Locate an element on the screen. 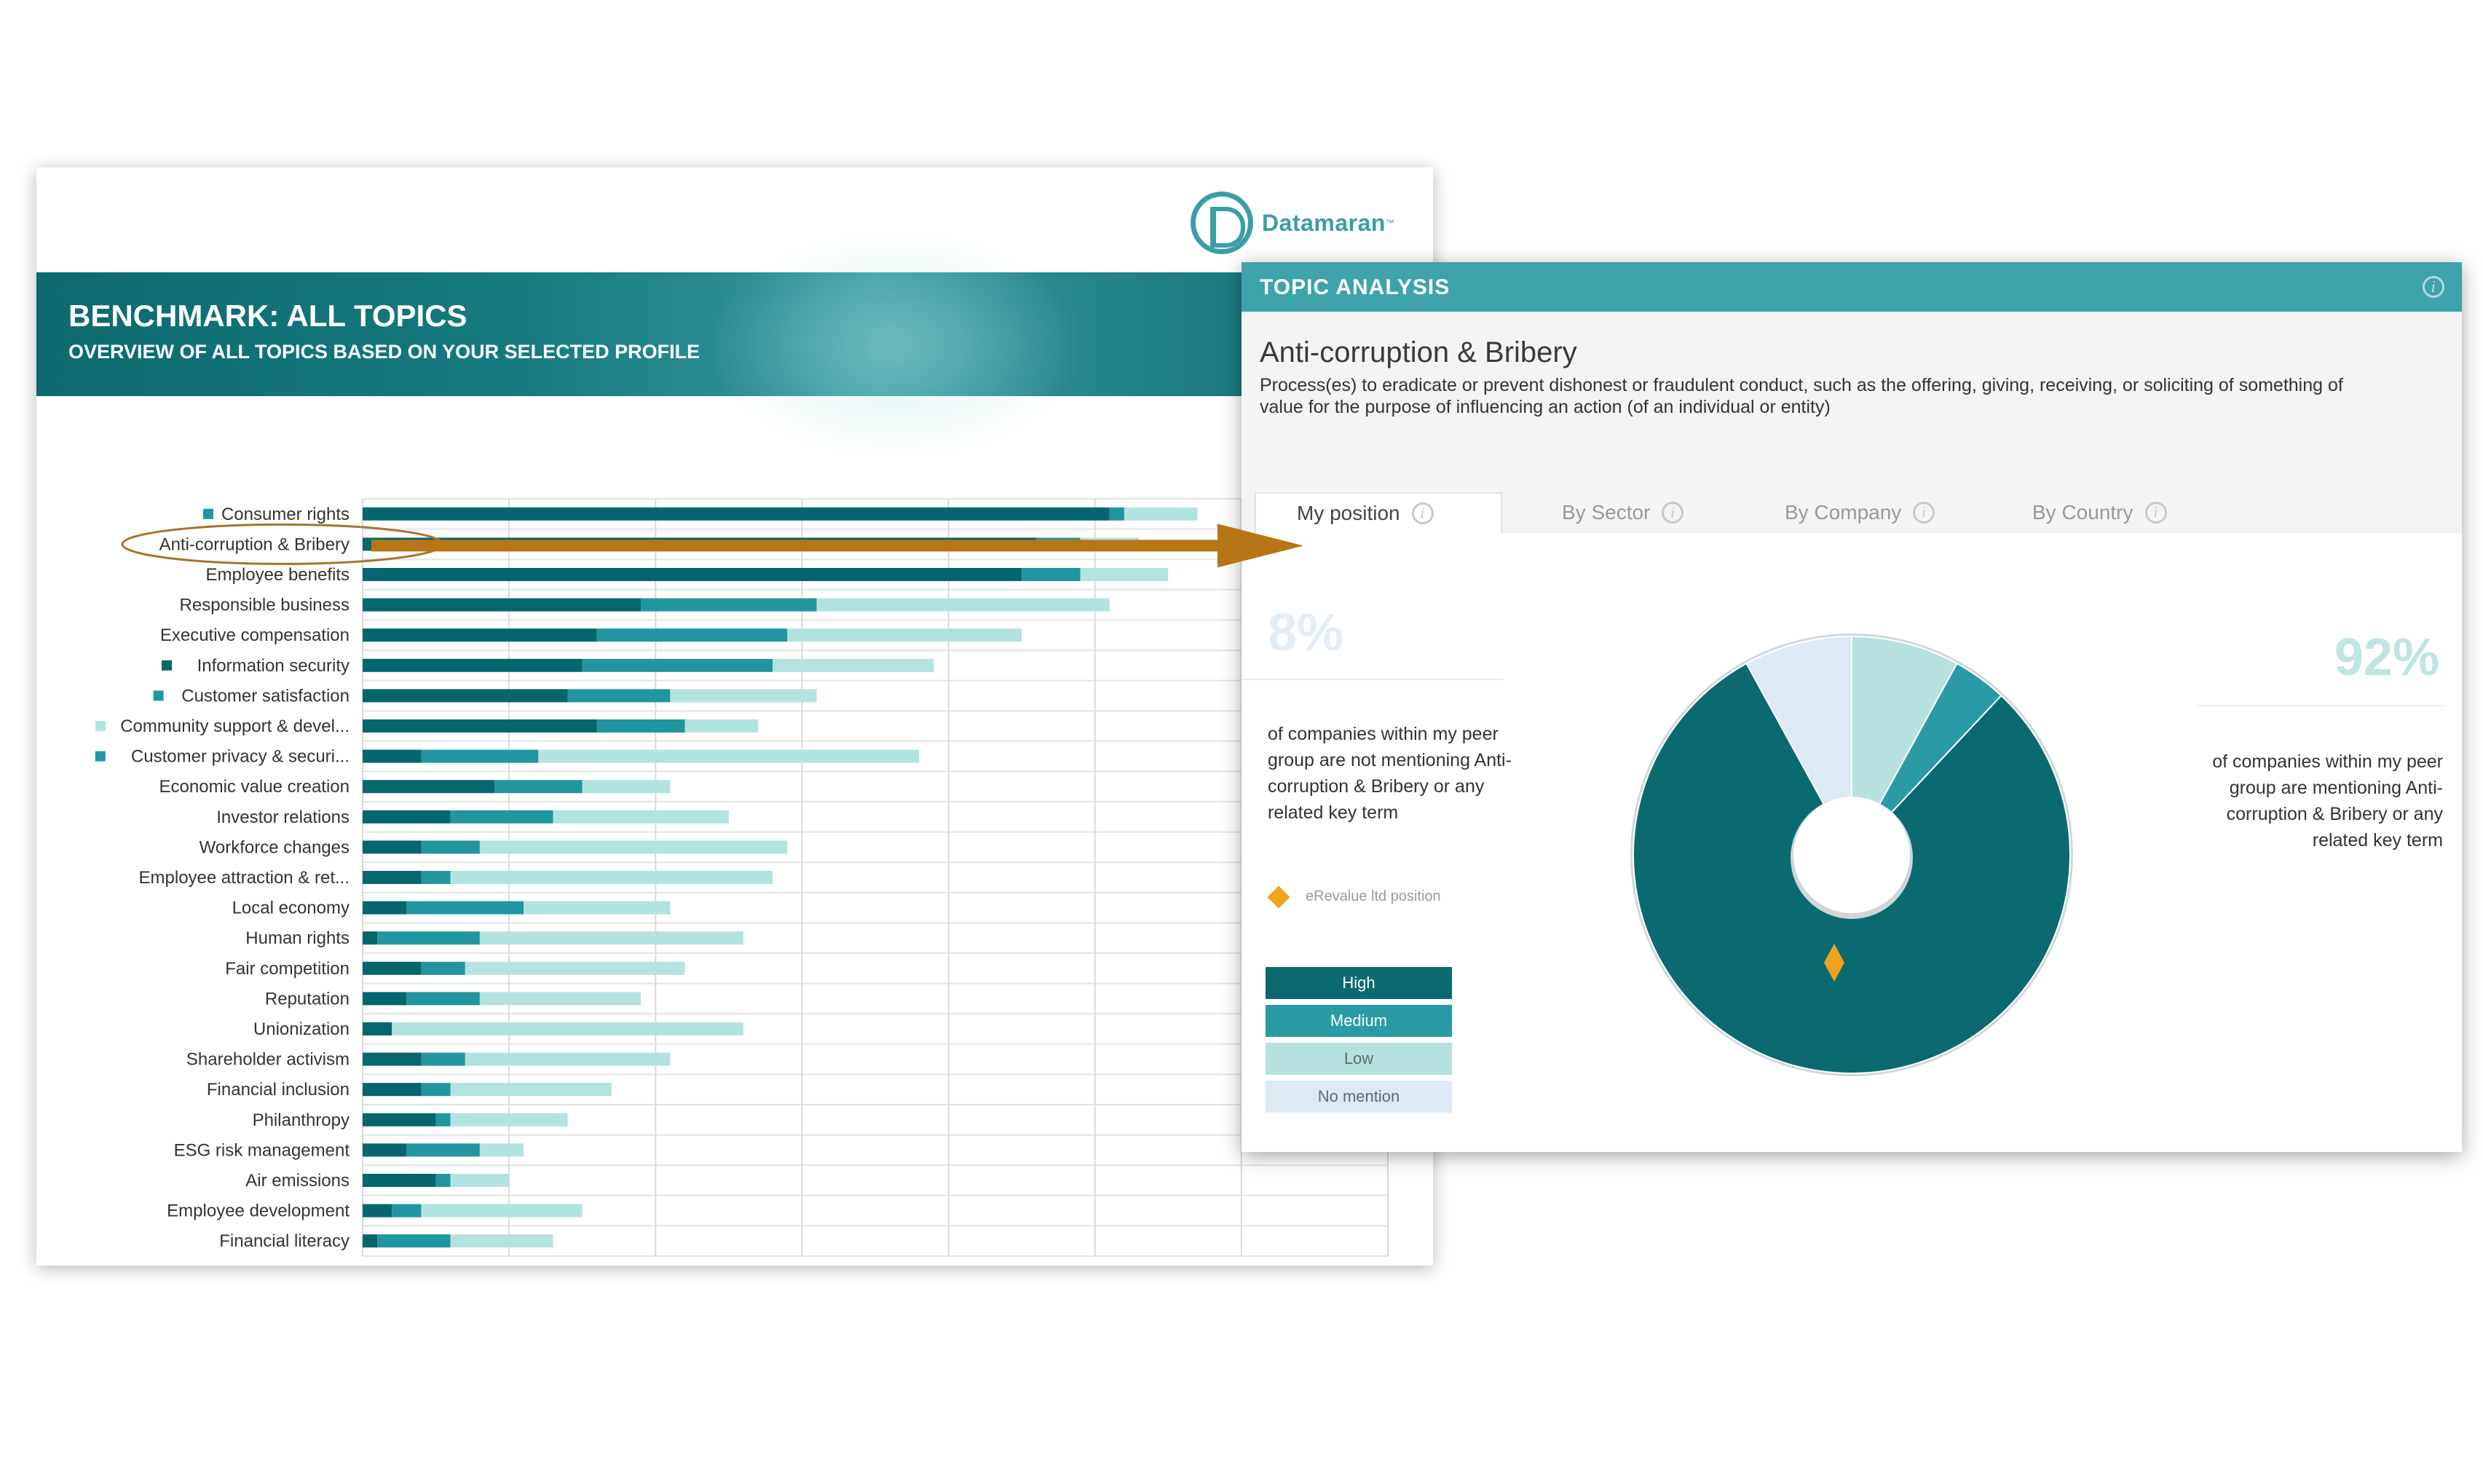 This screenshot has height=1484, width=2483. tab-label: By Country is located at coordinates (2082, 512).